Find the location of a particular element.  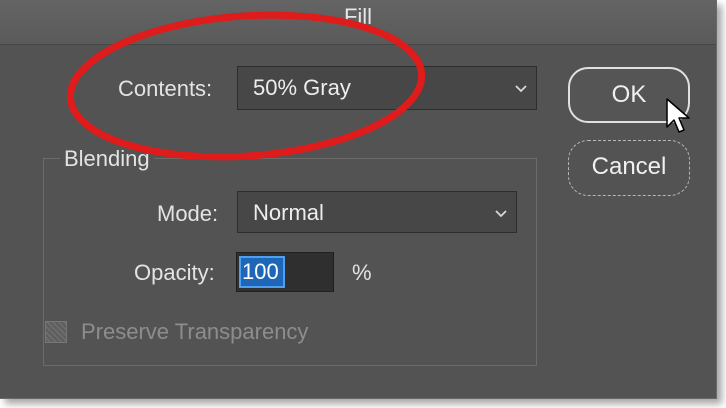

preserve-transparency-checkbox is located at coordinates (56, 332).